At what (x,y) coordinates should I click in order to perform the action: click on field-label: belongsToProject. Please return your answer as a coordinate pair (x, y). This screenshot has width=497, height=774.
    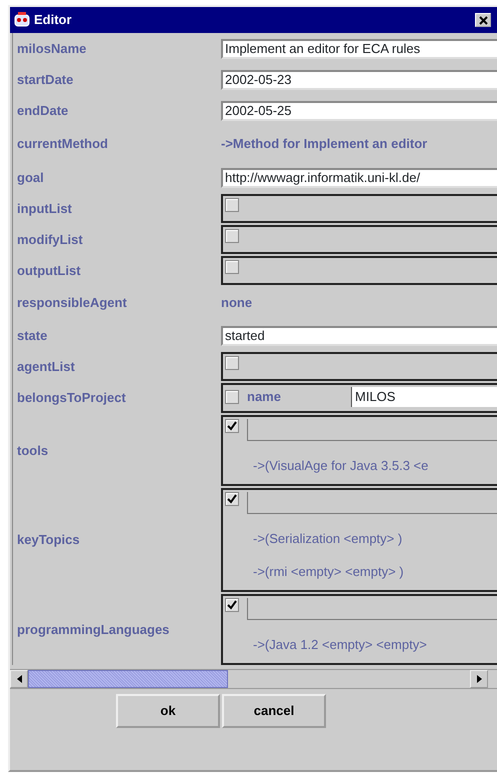
    Looking at the image, I should click on (71, 397).